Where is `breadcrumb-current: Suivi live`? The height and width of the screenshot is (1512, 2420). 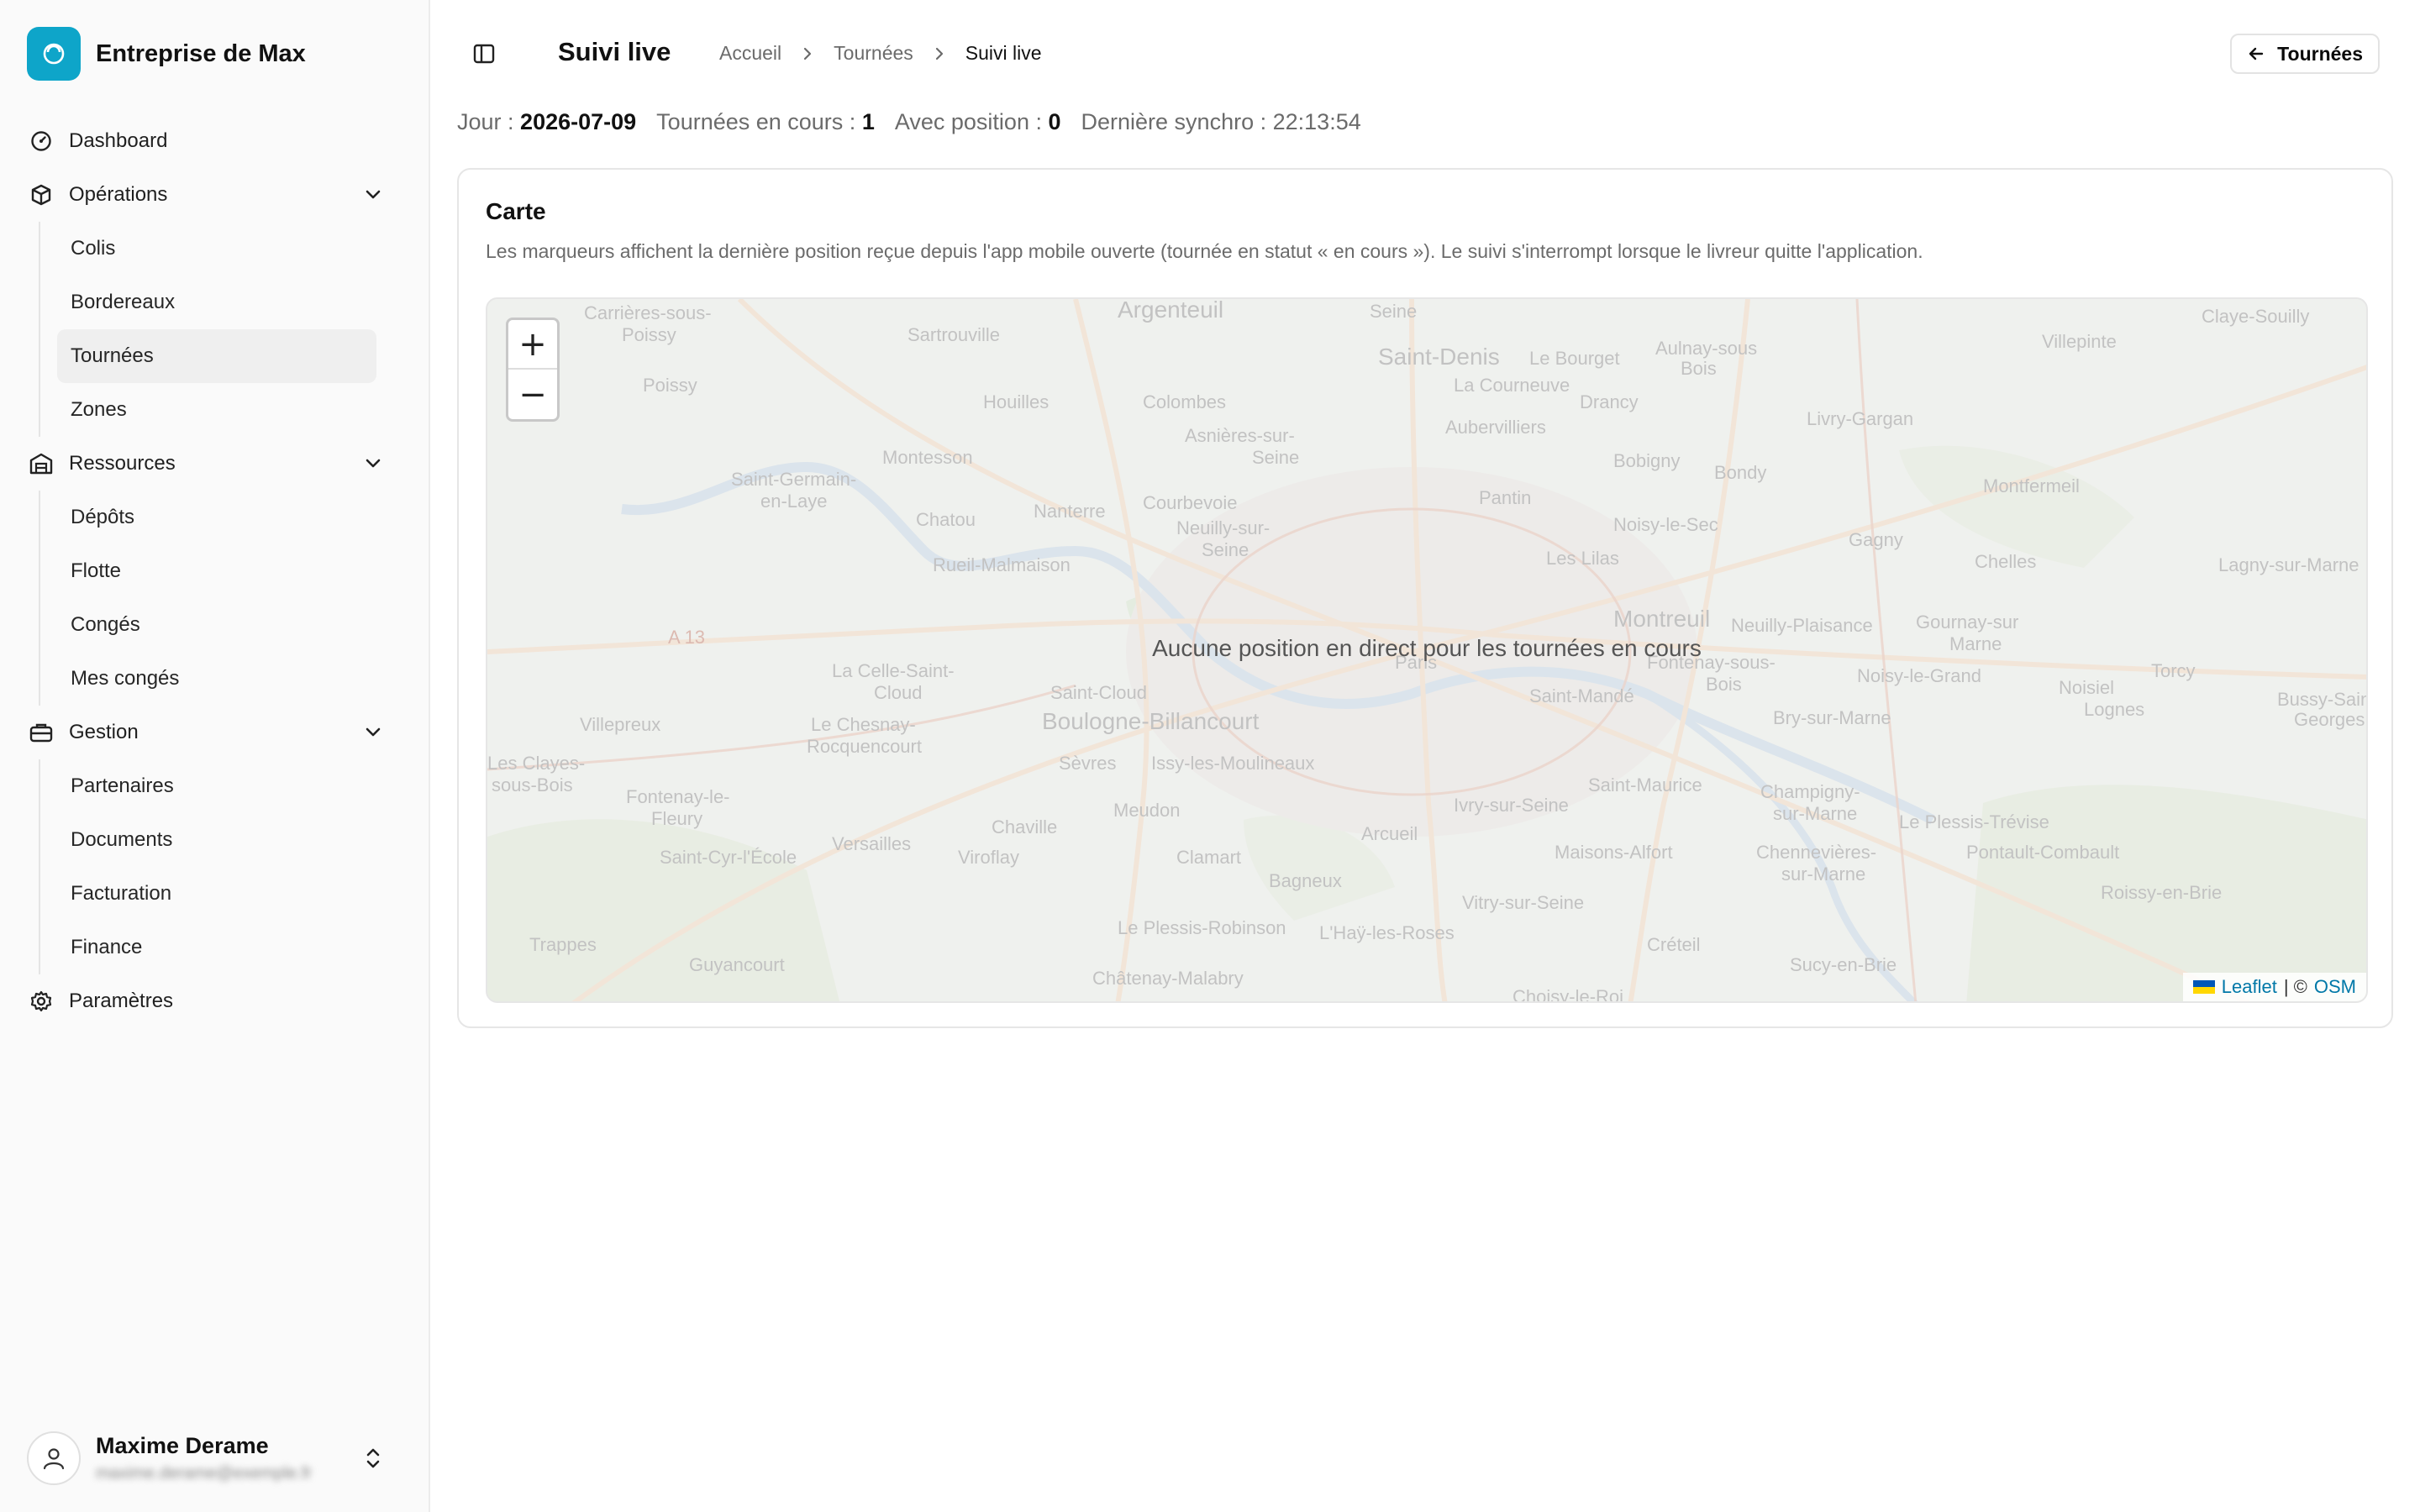 breadcrumb-current: Suivi live is located at coordinates (1003, 53).